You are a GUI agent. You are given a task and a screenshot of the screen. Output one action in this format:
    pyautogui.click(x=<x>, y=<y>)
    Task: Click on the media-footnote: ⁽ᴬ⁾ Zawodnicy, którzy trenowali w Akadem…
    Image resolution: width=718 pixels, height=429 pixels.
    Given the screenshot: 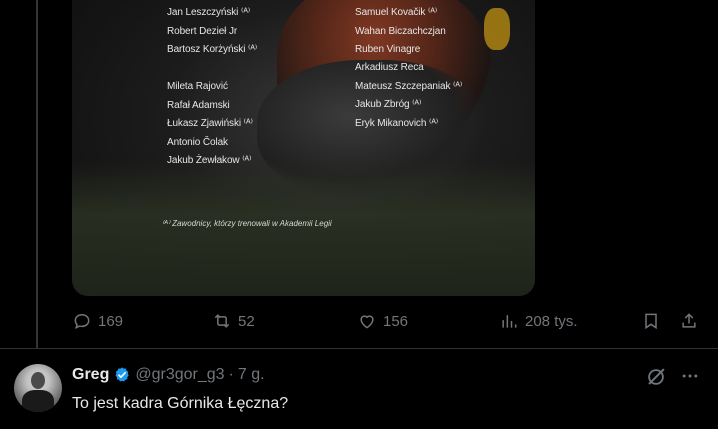 What is the action you would take?
    pyautogui.click(x=247, y=223)
    